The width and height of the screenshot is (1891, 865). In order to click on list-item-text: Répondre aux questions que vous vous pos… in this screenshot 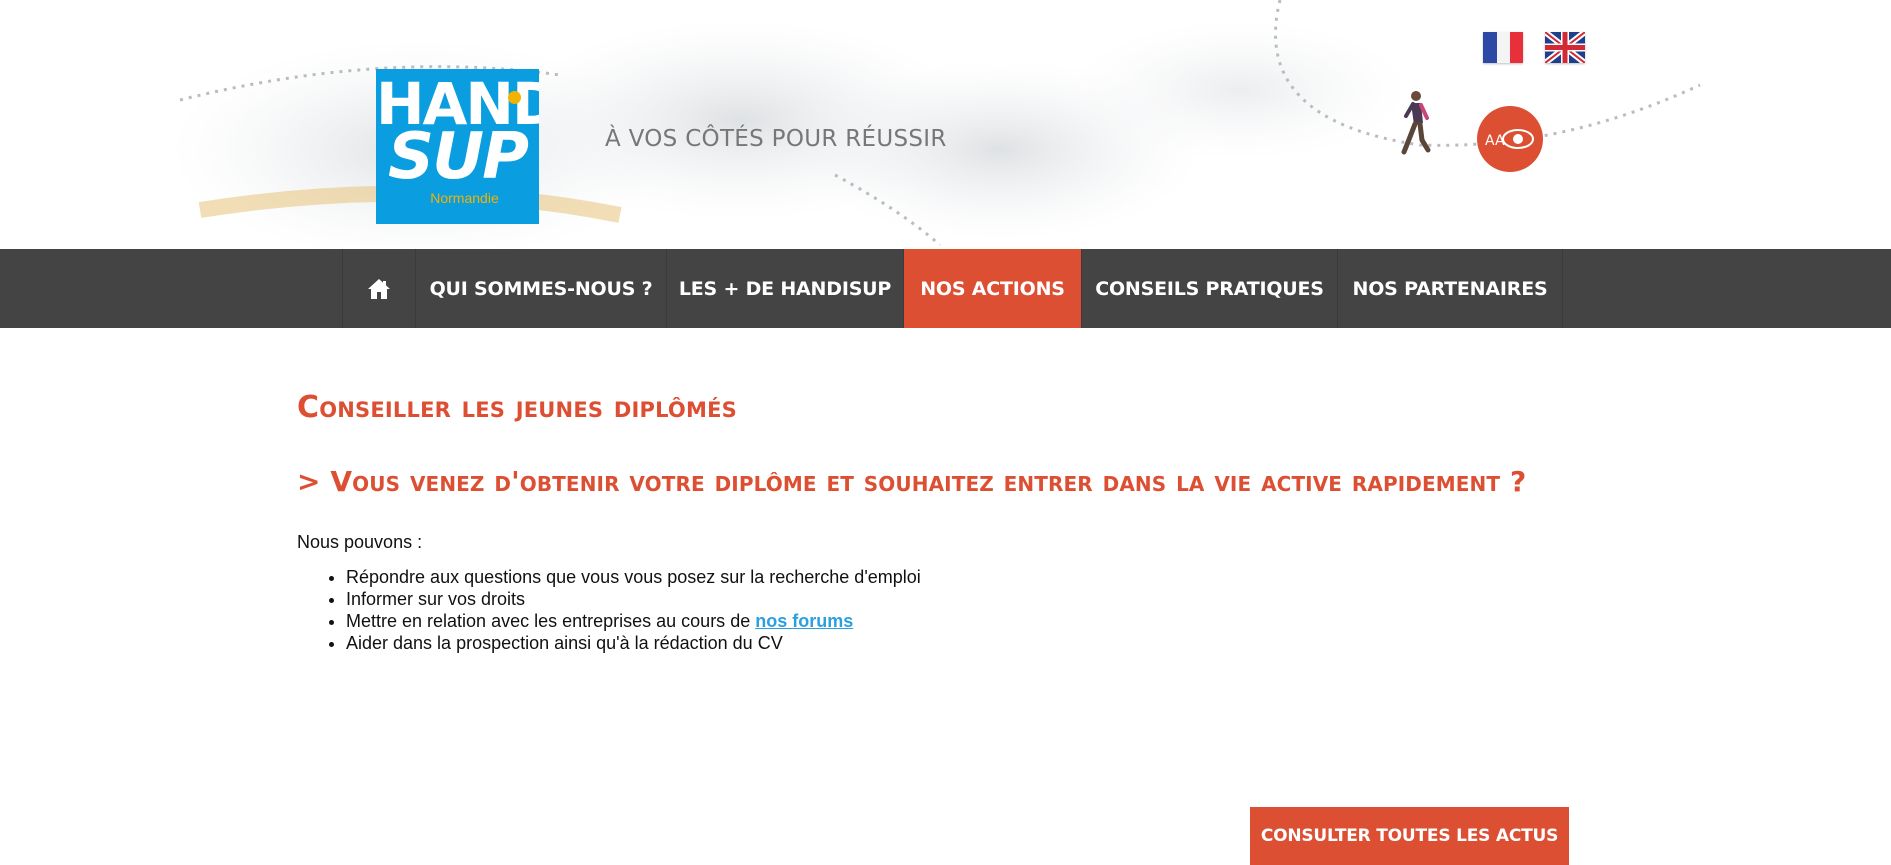, I will do `click(633, 577)`.